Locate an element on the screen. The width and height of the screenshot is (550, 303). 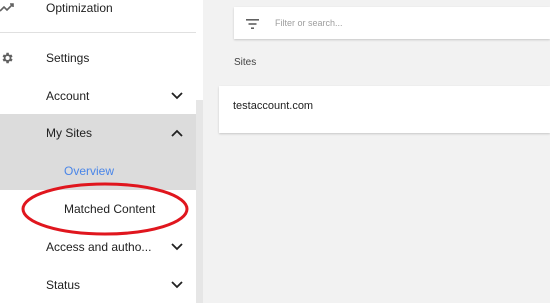
search-bar is located at coordinates (392, 23).